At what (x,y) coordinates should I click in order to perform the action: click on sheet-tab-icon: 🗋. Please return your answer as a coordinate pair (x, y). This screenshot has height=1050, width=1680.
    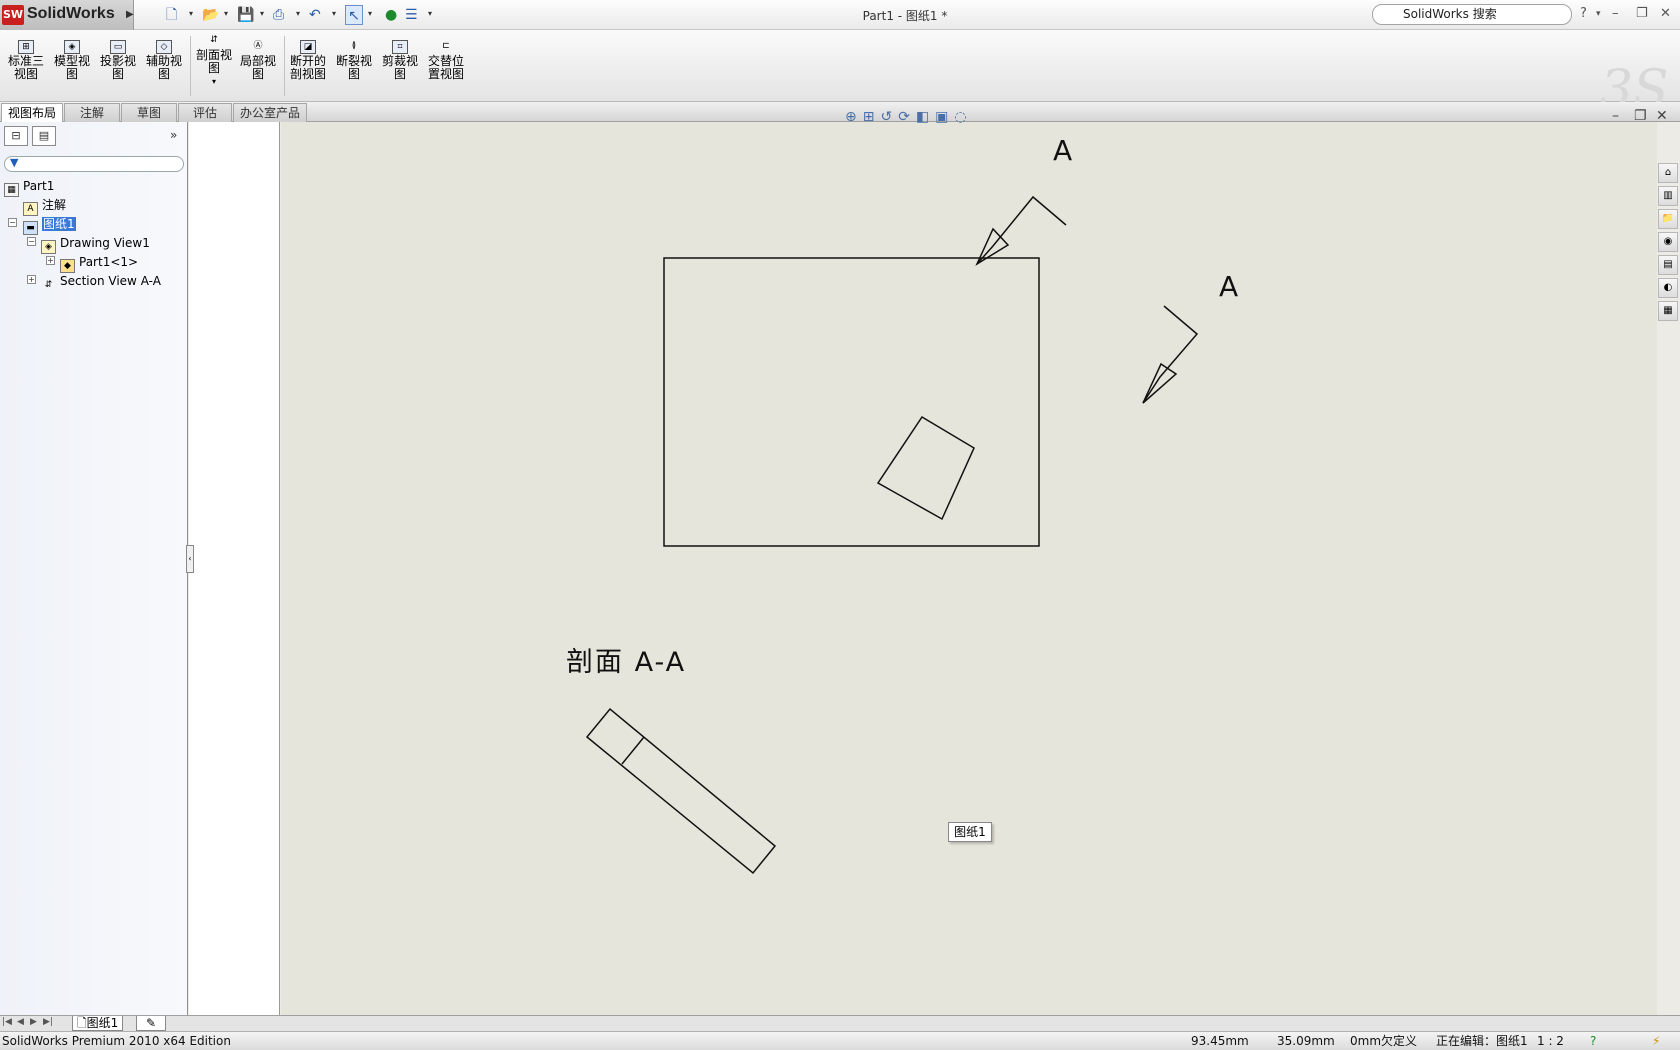
    Looking at the image, I should click on (82, 1023).